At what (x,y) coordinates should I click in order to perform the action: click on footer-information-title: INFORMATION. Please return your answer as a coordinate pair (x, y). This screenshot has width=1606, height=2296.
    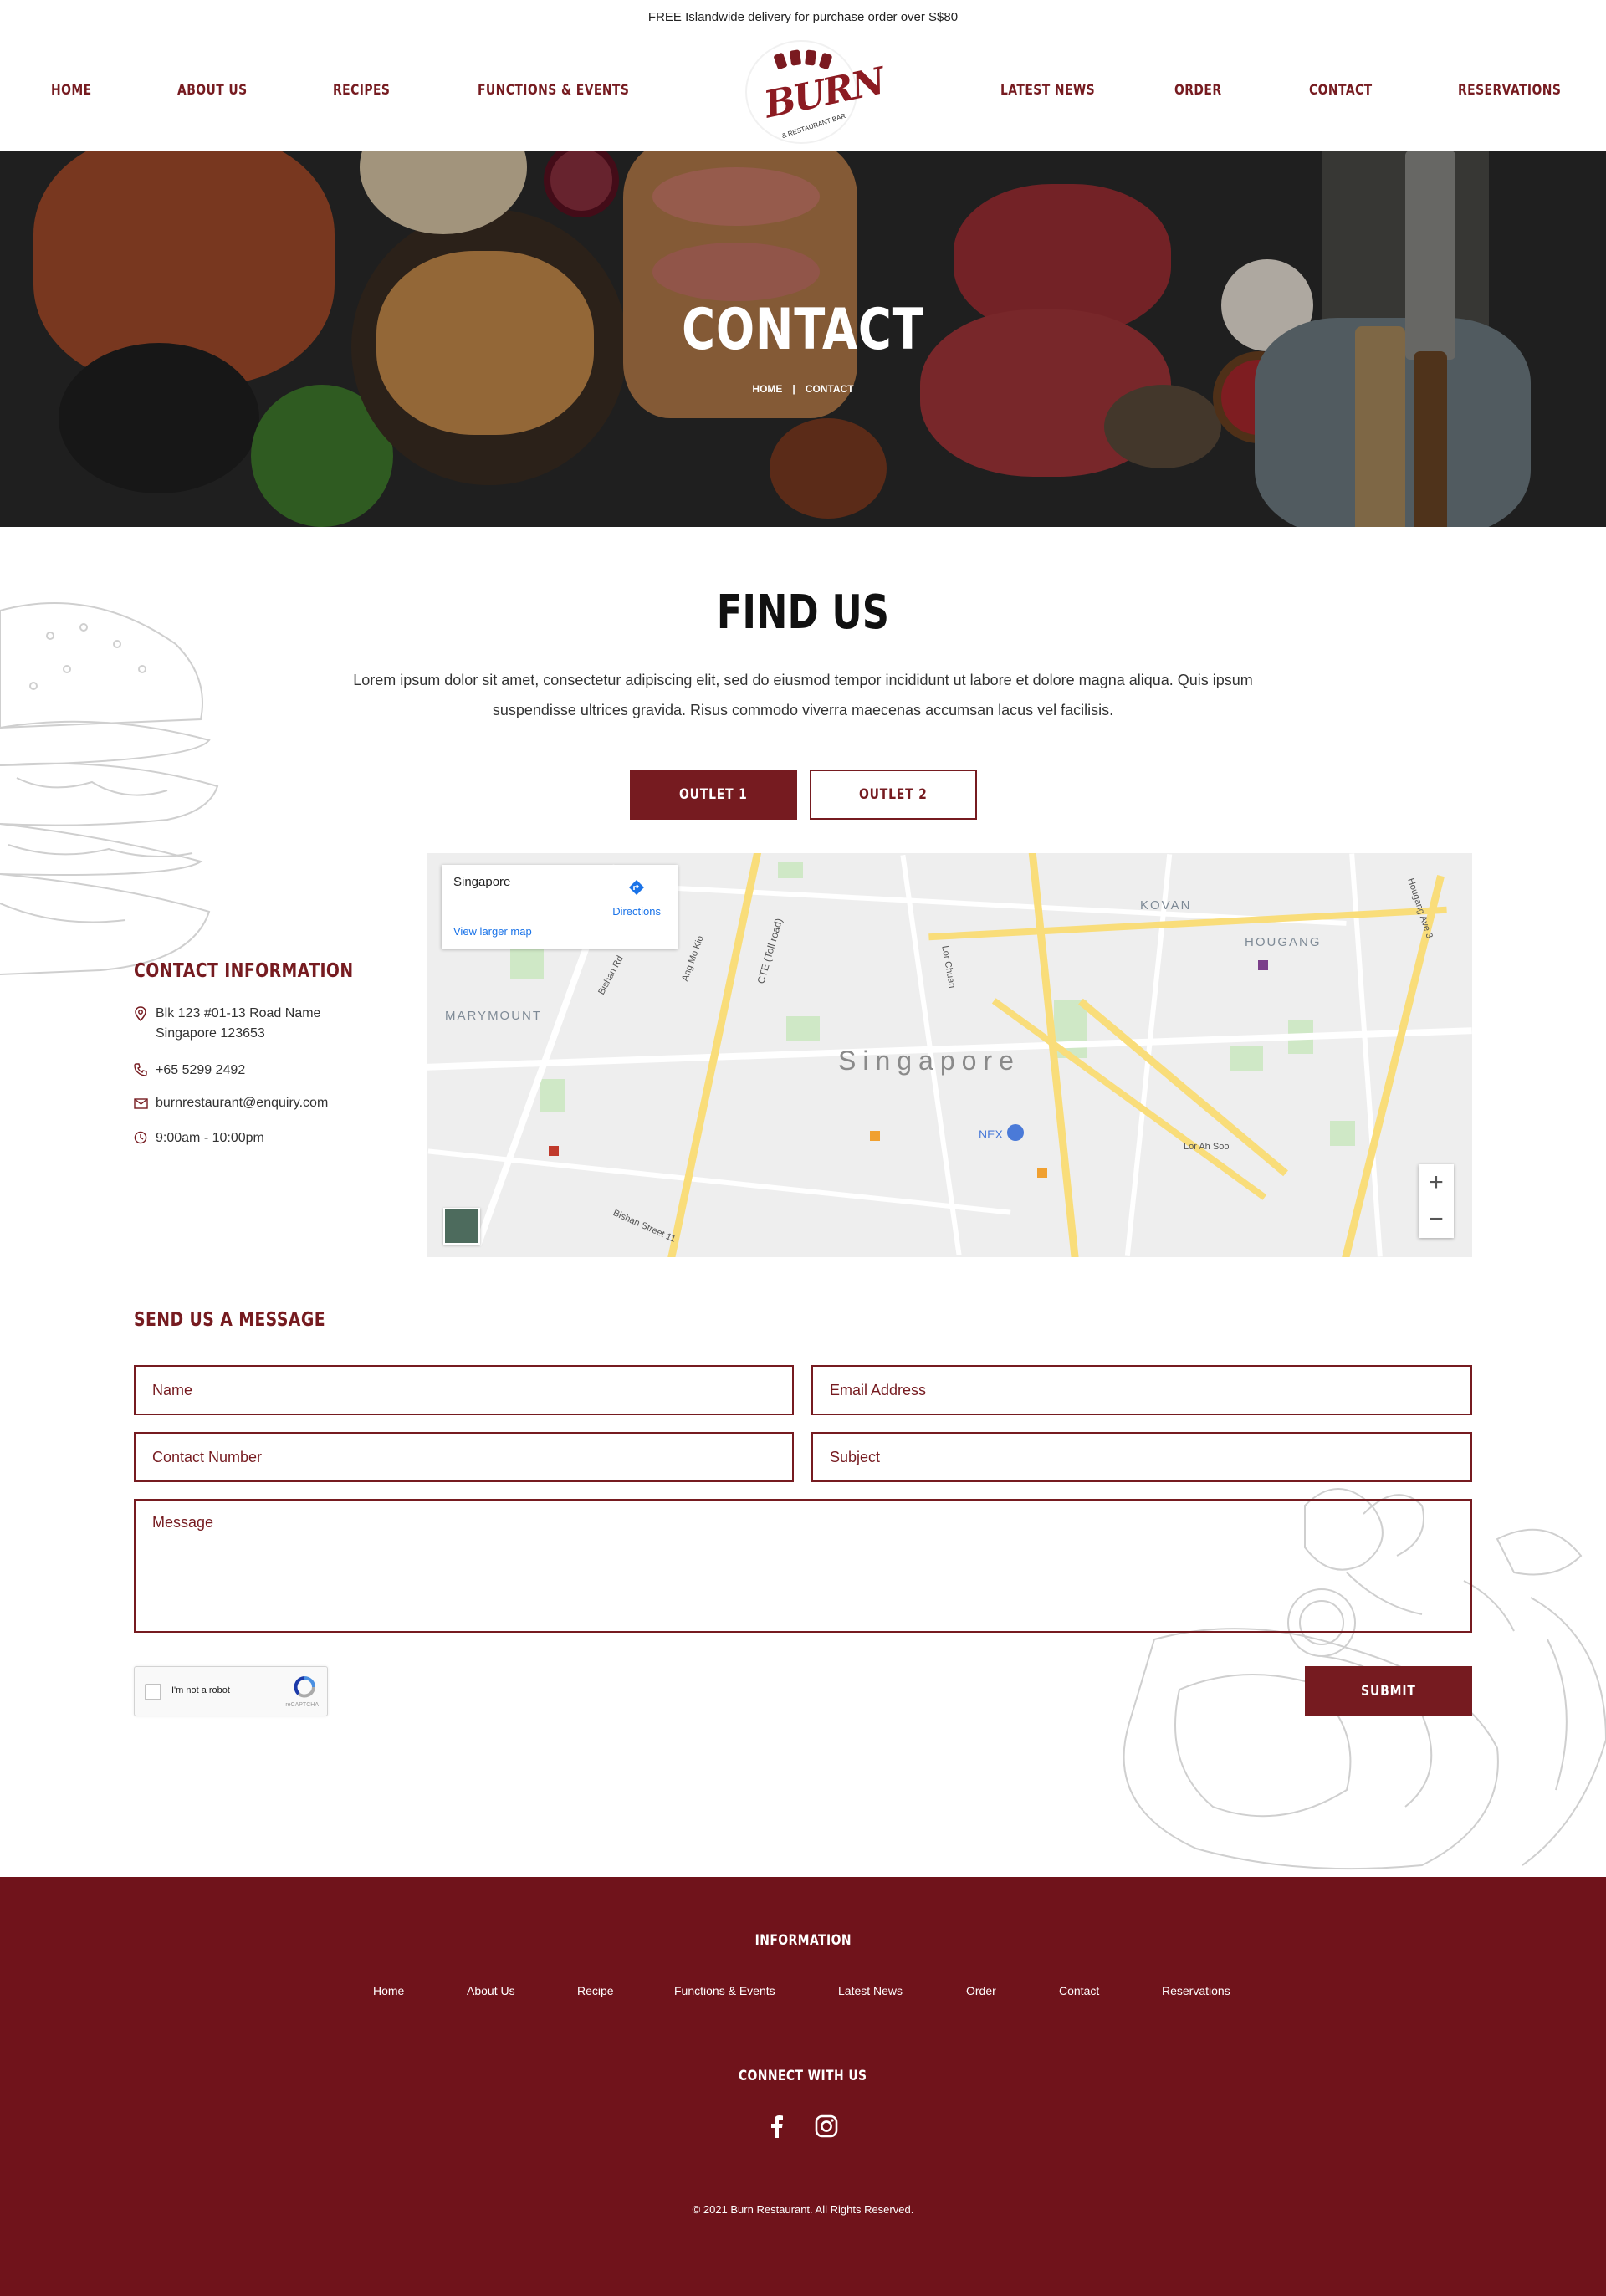
    Looking at the image, I should click on (803, 1941).